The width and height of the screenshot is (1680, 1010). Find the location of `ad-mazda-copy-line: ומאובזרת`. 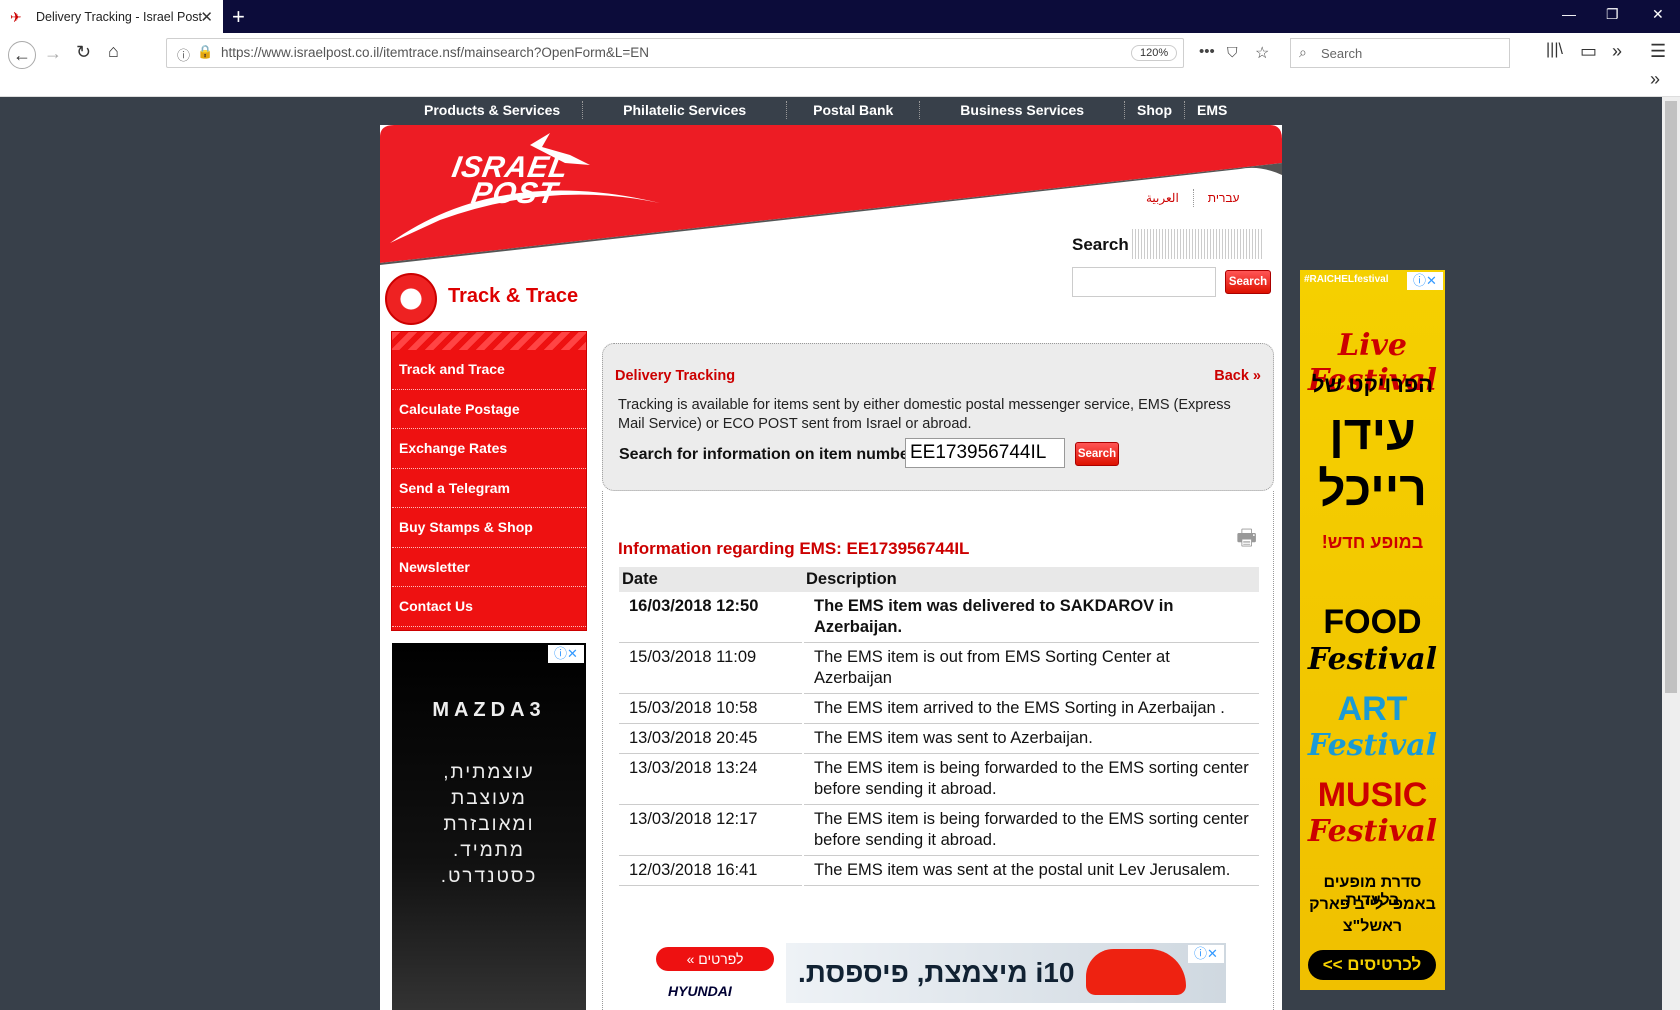

ad-mazda-copy-line: ומאובזרת is located at coordinates (489, 824).